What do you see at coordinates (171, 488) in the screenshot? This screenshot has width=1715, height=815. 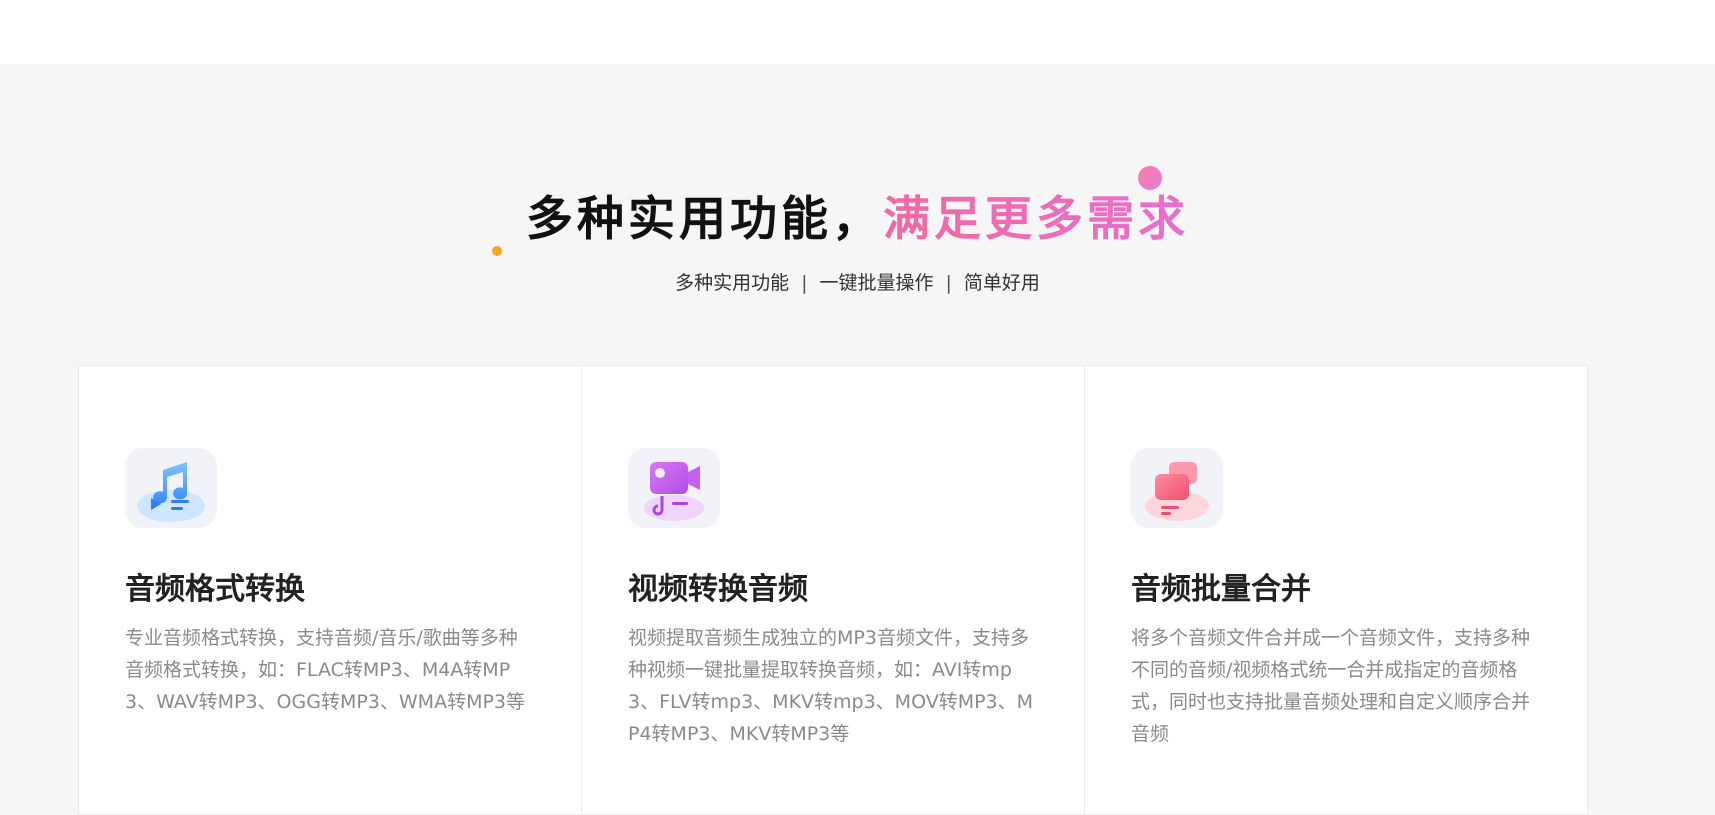 I see `audio-format-convert-icon` at bounding box center [171, 488].